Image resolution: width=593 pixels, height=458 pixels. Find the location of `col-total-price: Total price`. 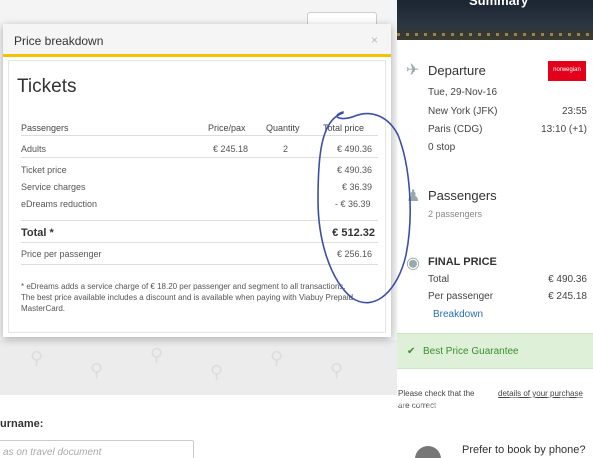

col-total-price: Total price is located at coordinates (344, 128).